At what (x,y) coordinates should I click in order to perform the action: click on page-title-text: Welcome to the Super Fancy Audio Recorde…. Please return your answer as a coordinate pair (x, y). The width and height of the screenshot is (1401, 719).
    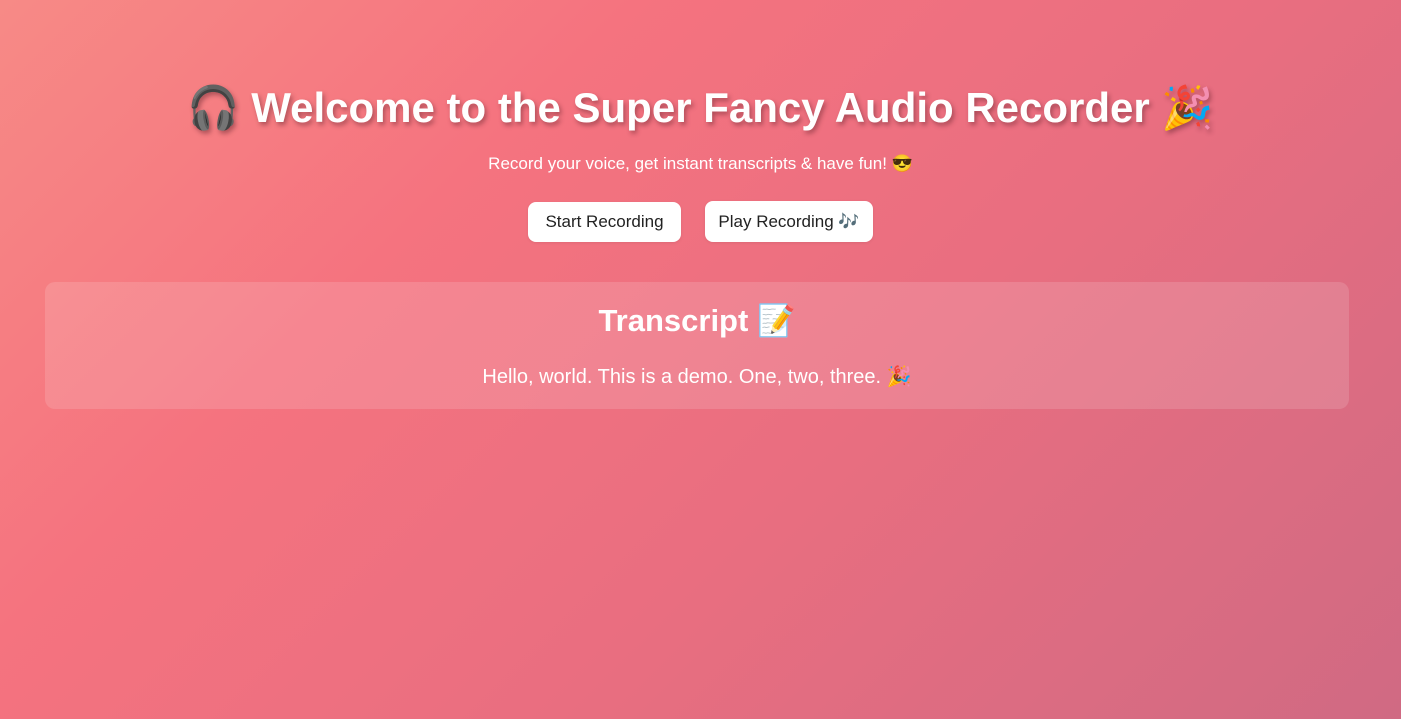
    Looking at the image, I should click on (700, 107).